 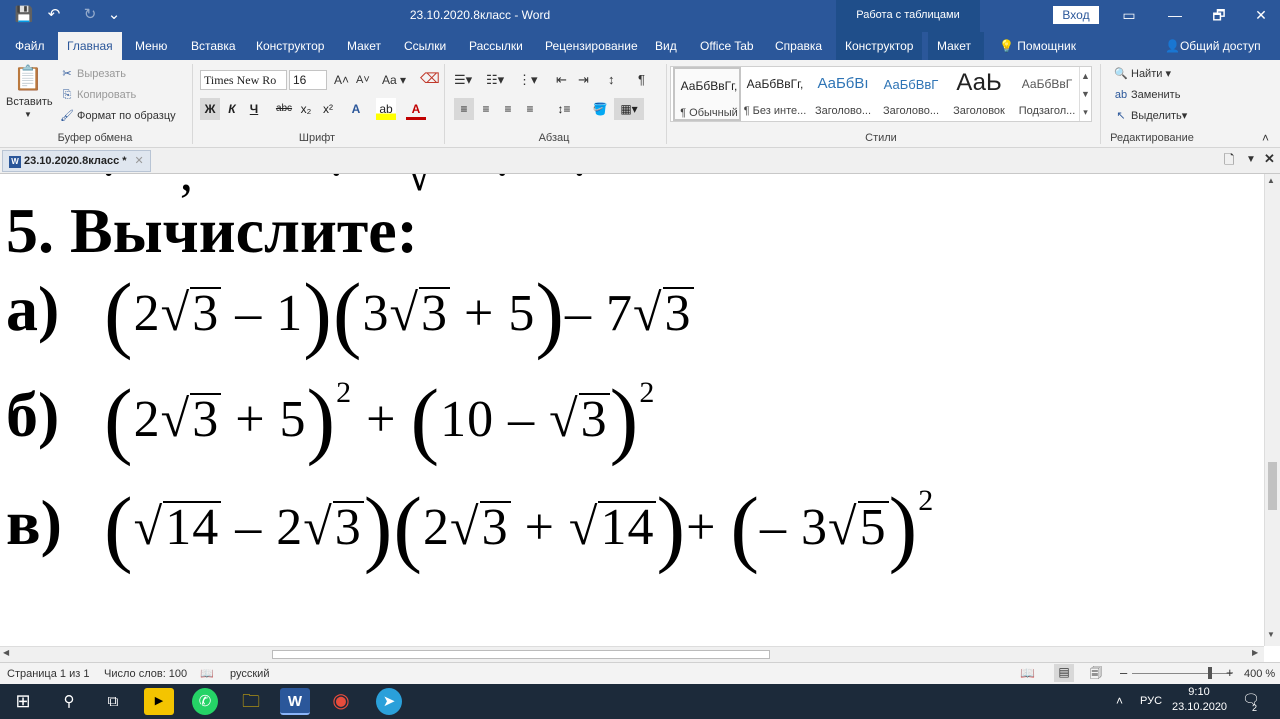 I want to click on replace-button: ab Заменить, so click(x=1147, y=95).